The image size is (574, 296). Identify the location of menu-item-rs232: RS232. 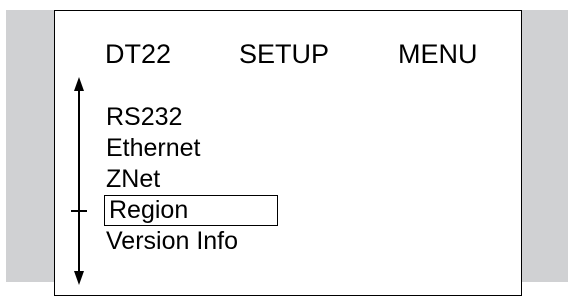
(214, 117).